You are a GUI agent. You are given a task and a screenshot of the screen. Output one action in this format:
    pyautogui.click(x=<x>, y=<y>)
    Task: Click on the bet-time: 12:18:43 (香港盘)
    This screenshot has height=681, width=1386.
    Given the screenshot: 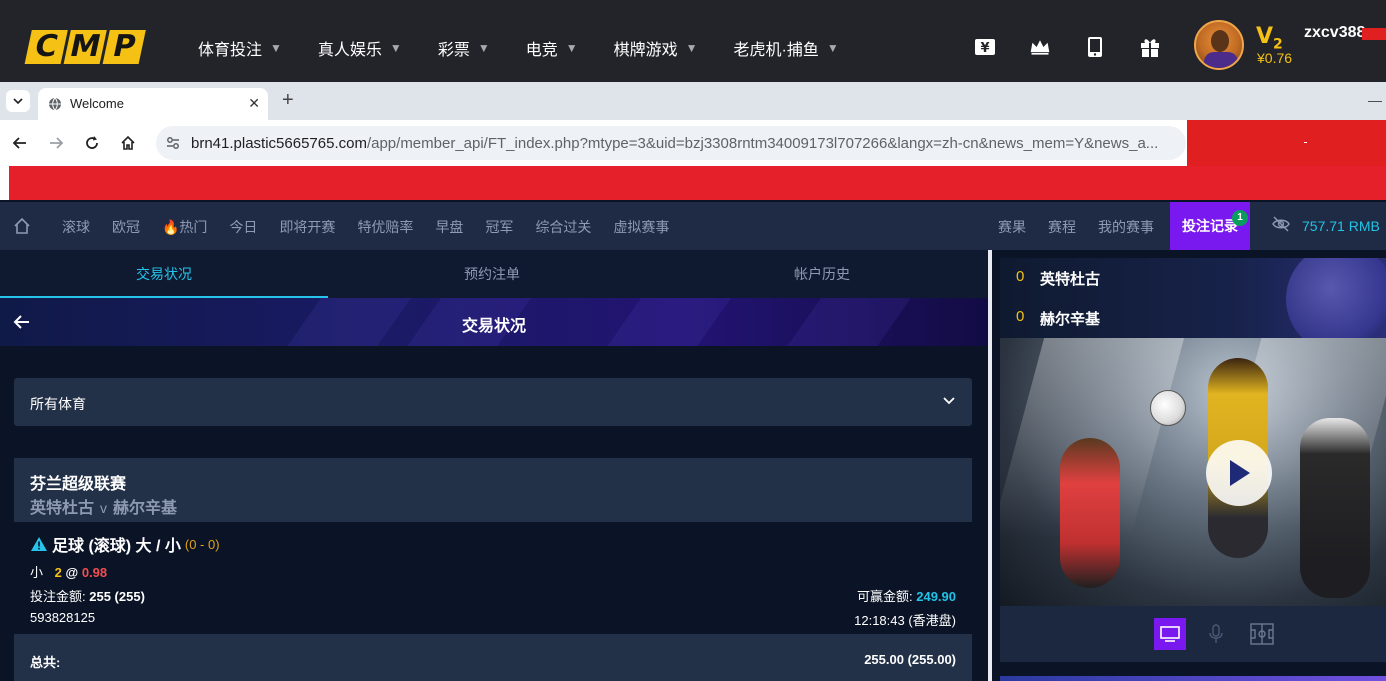 What is the action you would take?
    pyautogui.click(x=905, y=620)
    